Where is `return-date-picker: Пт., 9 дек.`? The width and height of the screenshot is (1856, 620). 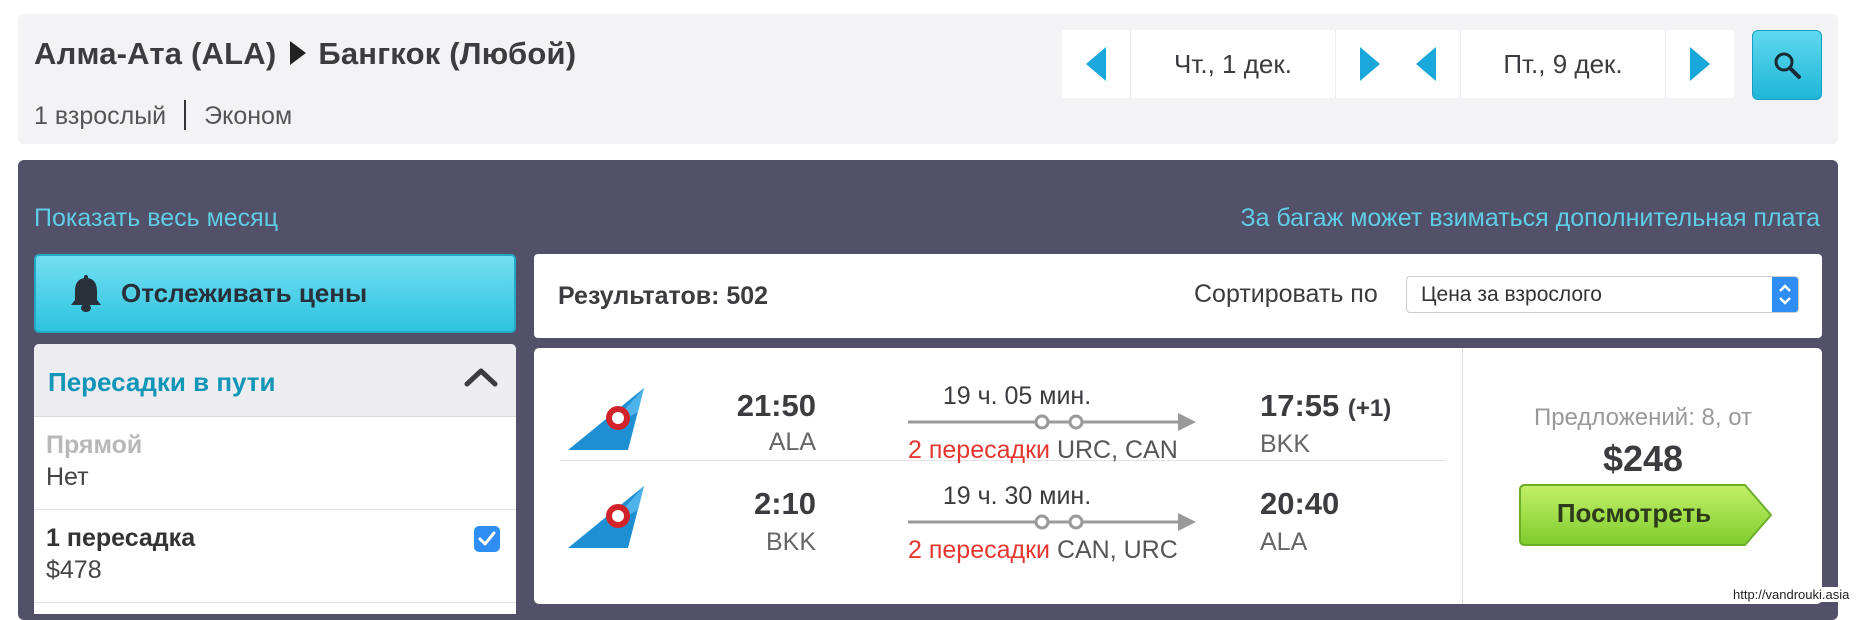
return-date-picker: Пт., 9 дек. is located at coordinates (1563, 64).